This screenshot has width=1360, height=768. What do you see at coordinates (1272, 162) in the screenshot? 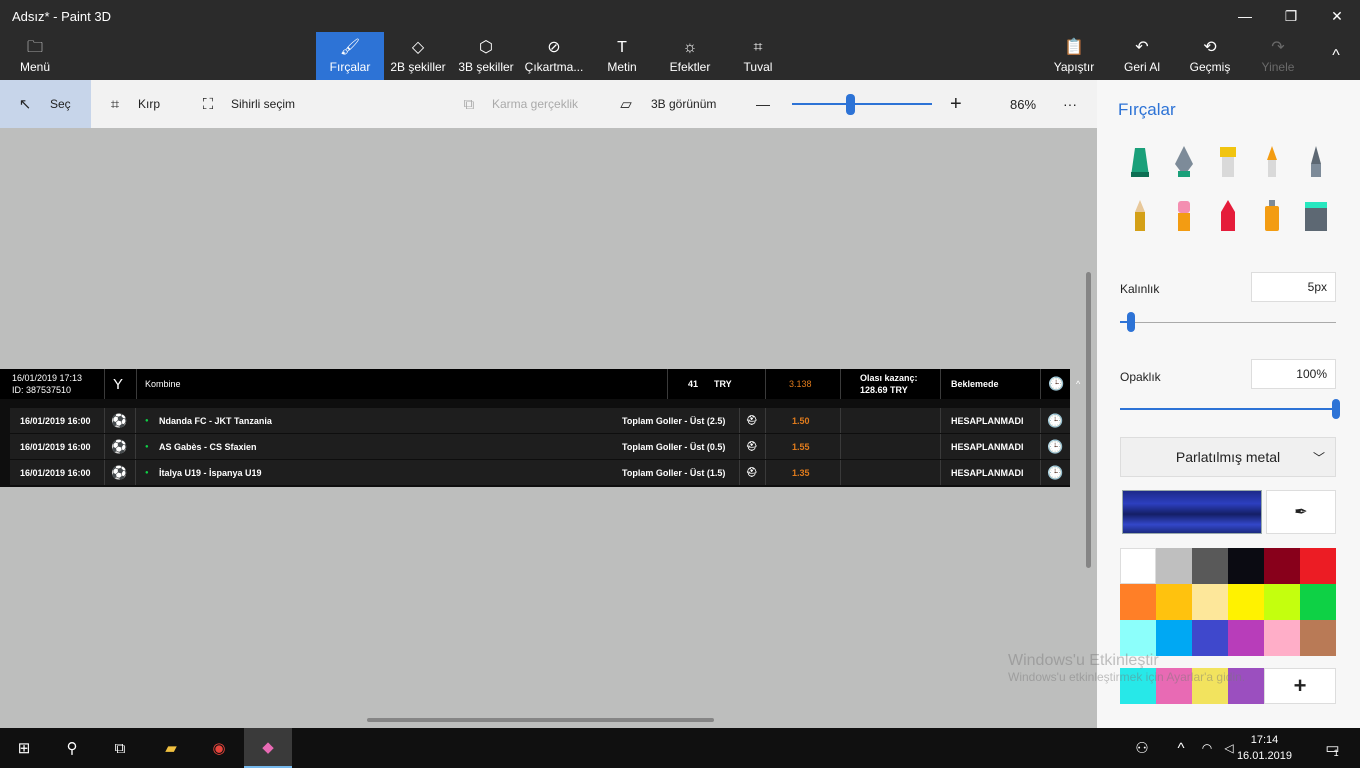
I see `watercolor-brush-icon` at bounding box center [1272, 162].